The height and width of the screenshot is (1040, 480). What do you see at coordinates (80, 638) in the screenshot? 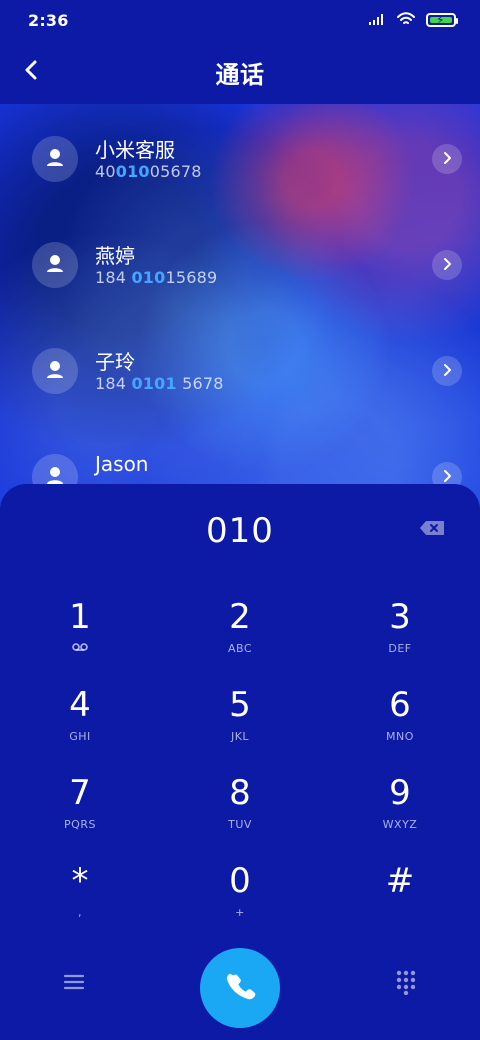
I see `dial-key-1: 1` at bounding box center [80, 638].